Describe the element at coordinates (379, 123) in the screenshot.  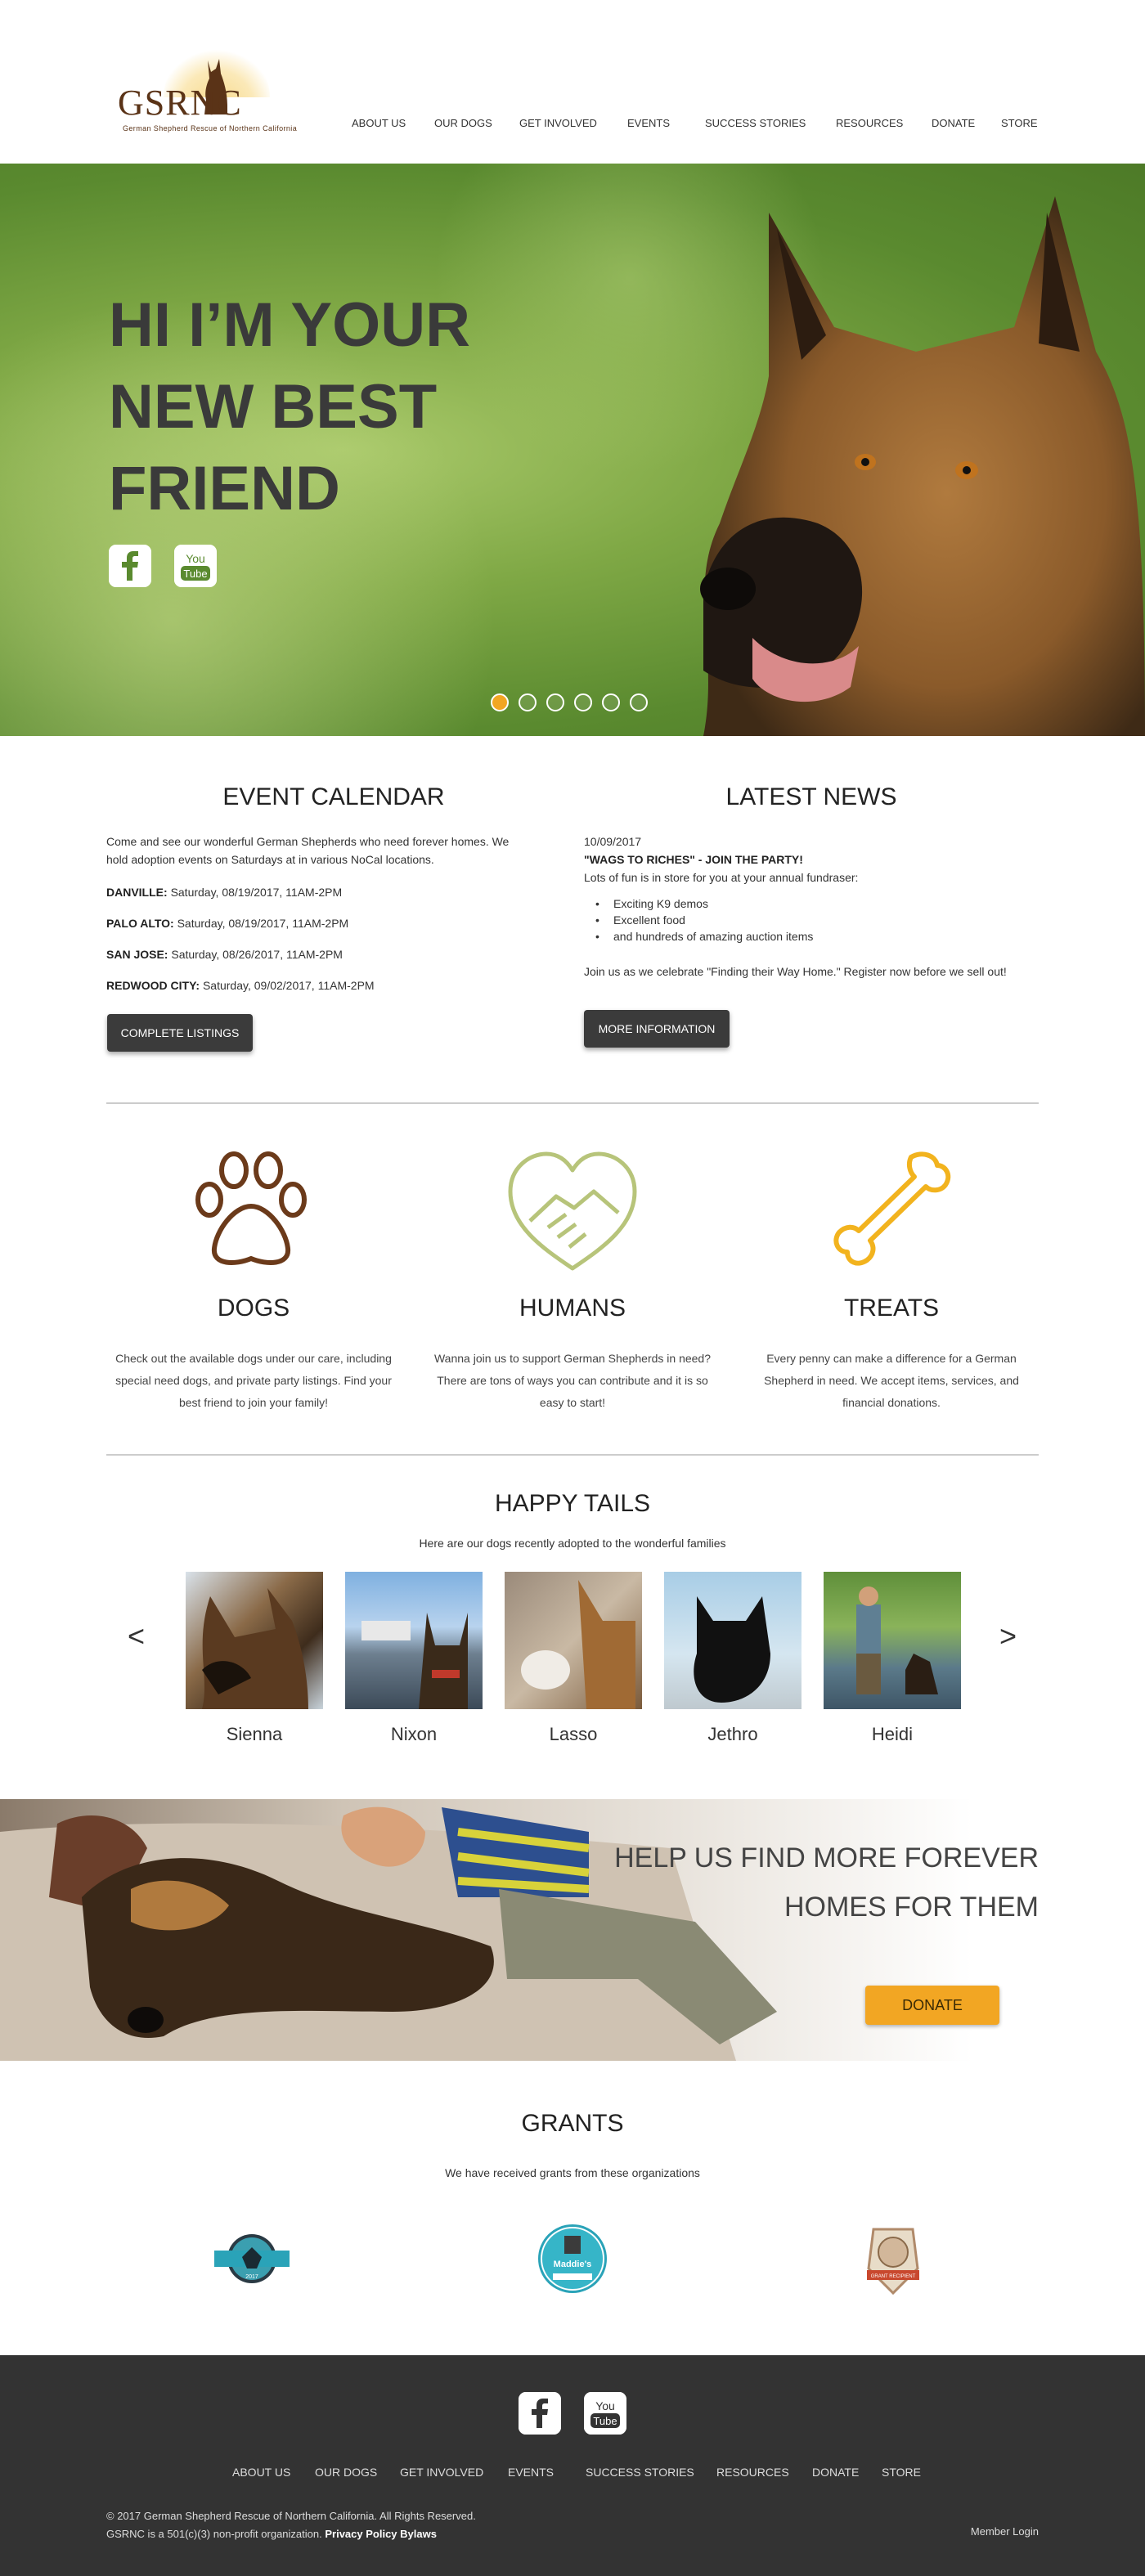
I see `nav-about-us: ABOUT US` at that location.